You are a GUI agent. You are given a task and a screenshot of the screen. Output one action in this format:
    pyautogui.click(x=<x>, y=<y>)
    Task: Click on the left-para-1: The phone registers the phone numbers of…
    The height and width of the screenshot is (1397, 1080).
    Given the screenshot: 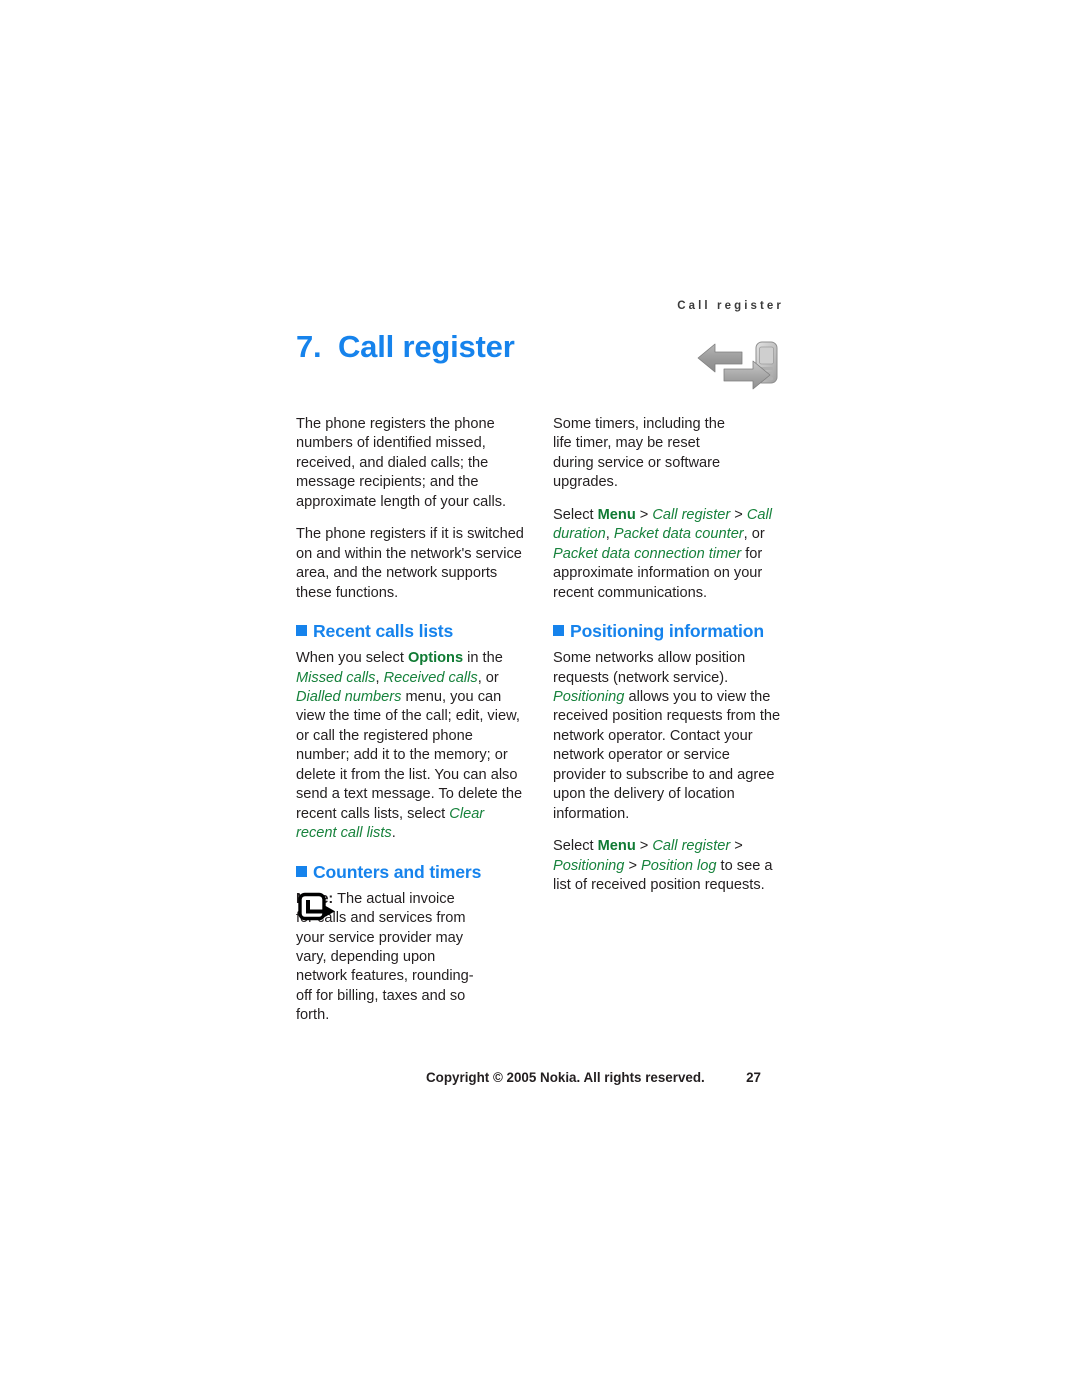 What is the action you would take?
    pyautogui.click(x=401, y=463)
    